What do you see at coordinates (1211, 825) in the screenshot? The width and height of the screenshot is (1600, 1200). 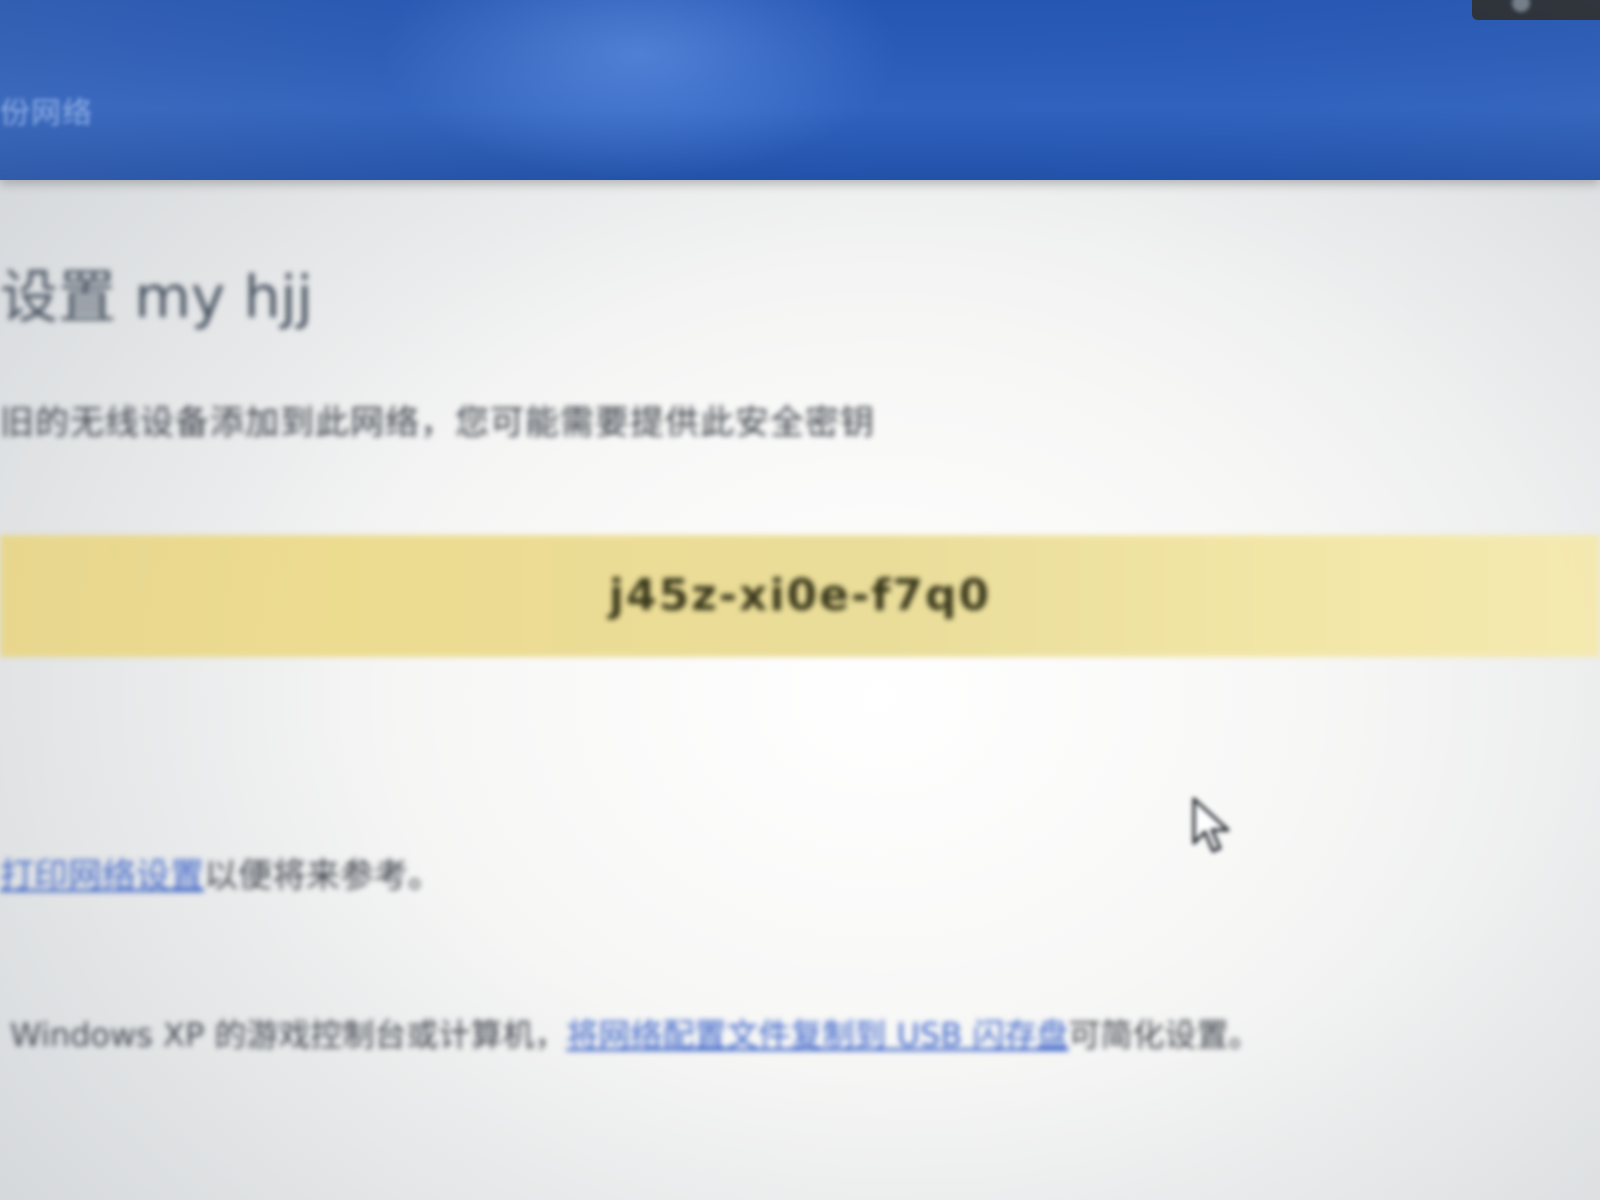 I see `mouse-pointer-icon` at bounding box center [1211, 825].